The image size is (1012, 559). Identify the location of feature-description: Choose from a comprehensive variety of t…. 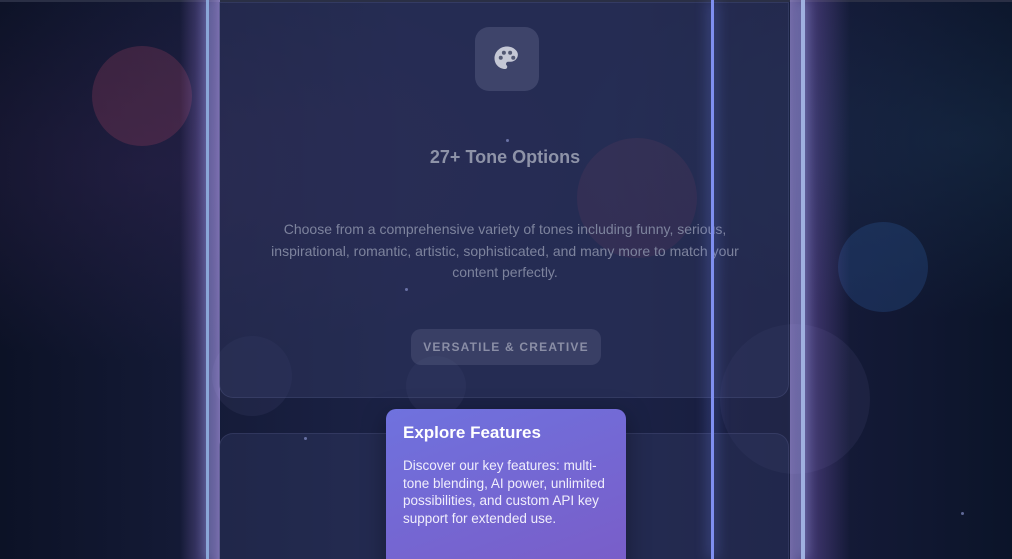
(505, 250).